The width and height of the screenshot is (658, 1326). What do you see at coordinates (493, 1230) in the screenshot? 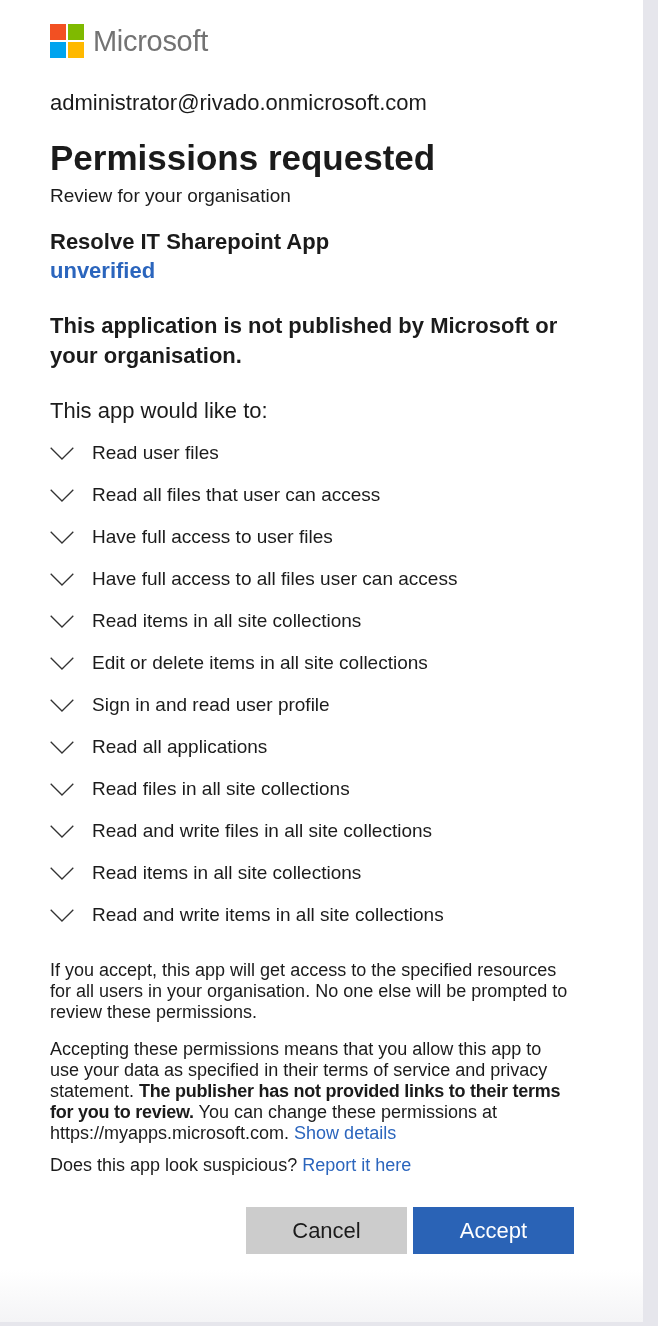
I see `accept-button: Accept` at bounding box center [493, 1230].